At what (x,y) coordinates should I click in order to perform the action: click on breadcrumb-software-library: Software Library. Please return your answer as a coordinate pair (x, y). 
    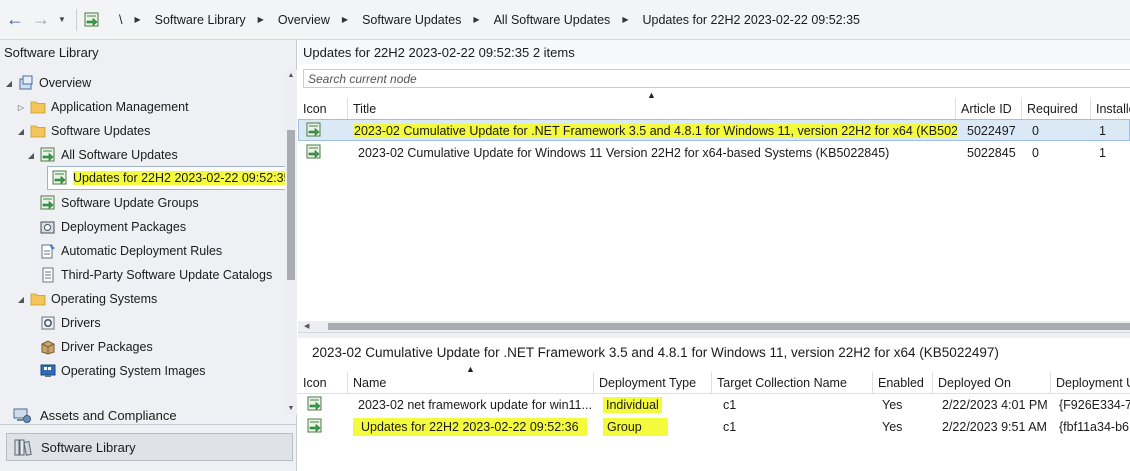
    Looking at the image, I should click on (200, 20).